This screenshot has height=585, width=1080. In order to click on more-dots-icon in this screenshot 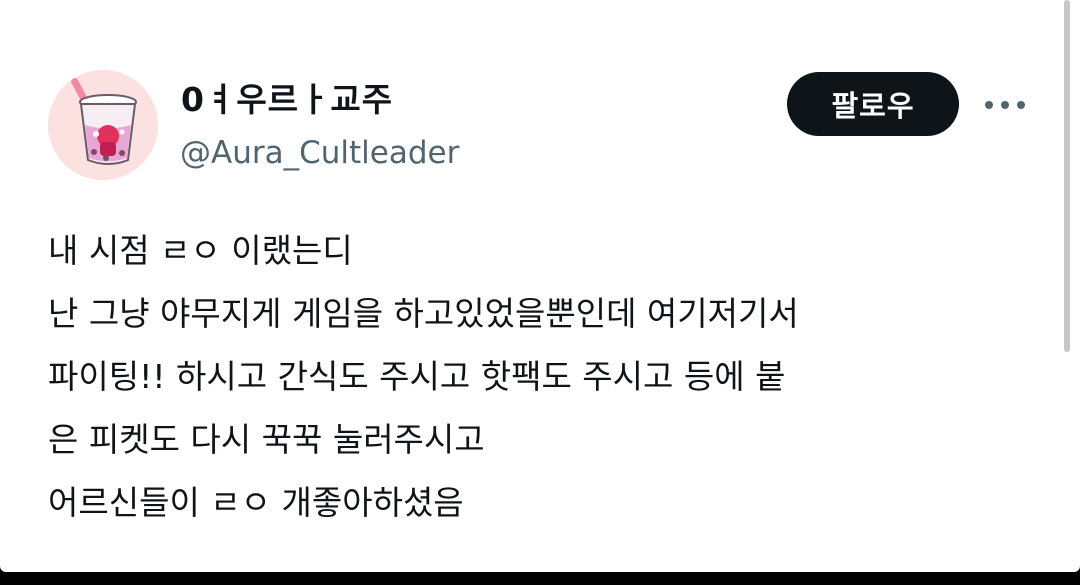, I will do `click(1005, 105)`.